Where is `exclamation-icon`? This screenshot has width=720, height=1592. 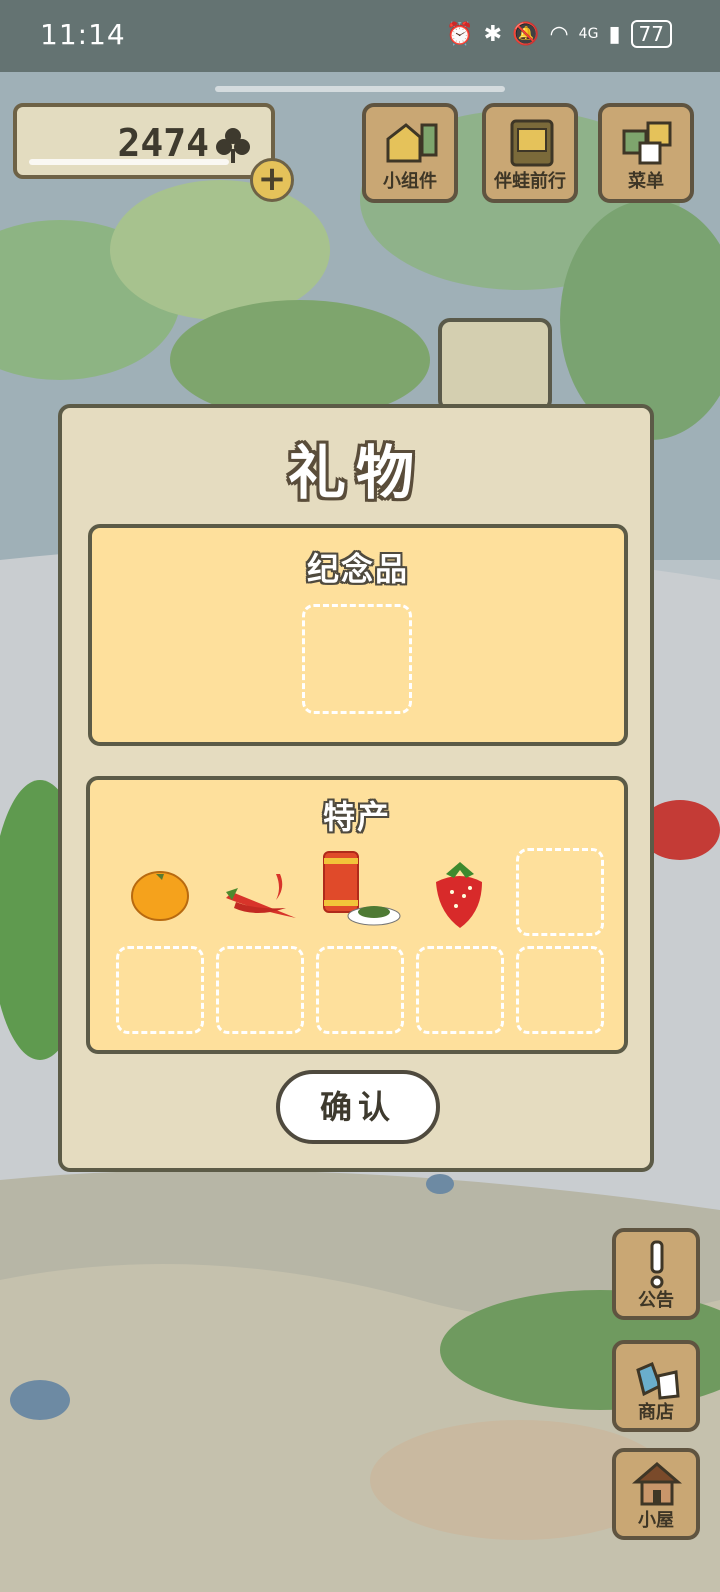
exclamation-icon is located at coordinates (657, 1264).